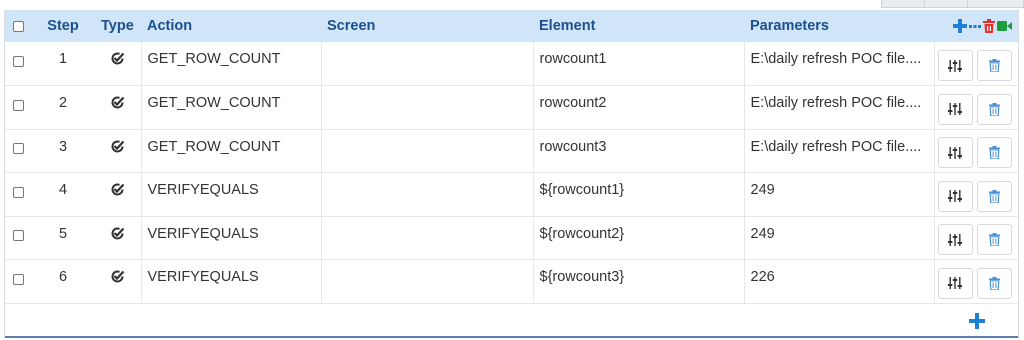 This screenshot has height=340, width=1024. Describe the element at coordinates (63, 194) in the screenshot. I see `step-cell: 4` at that location.